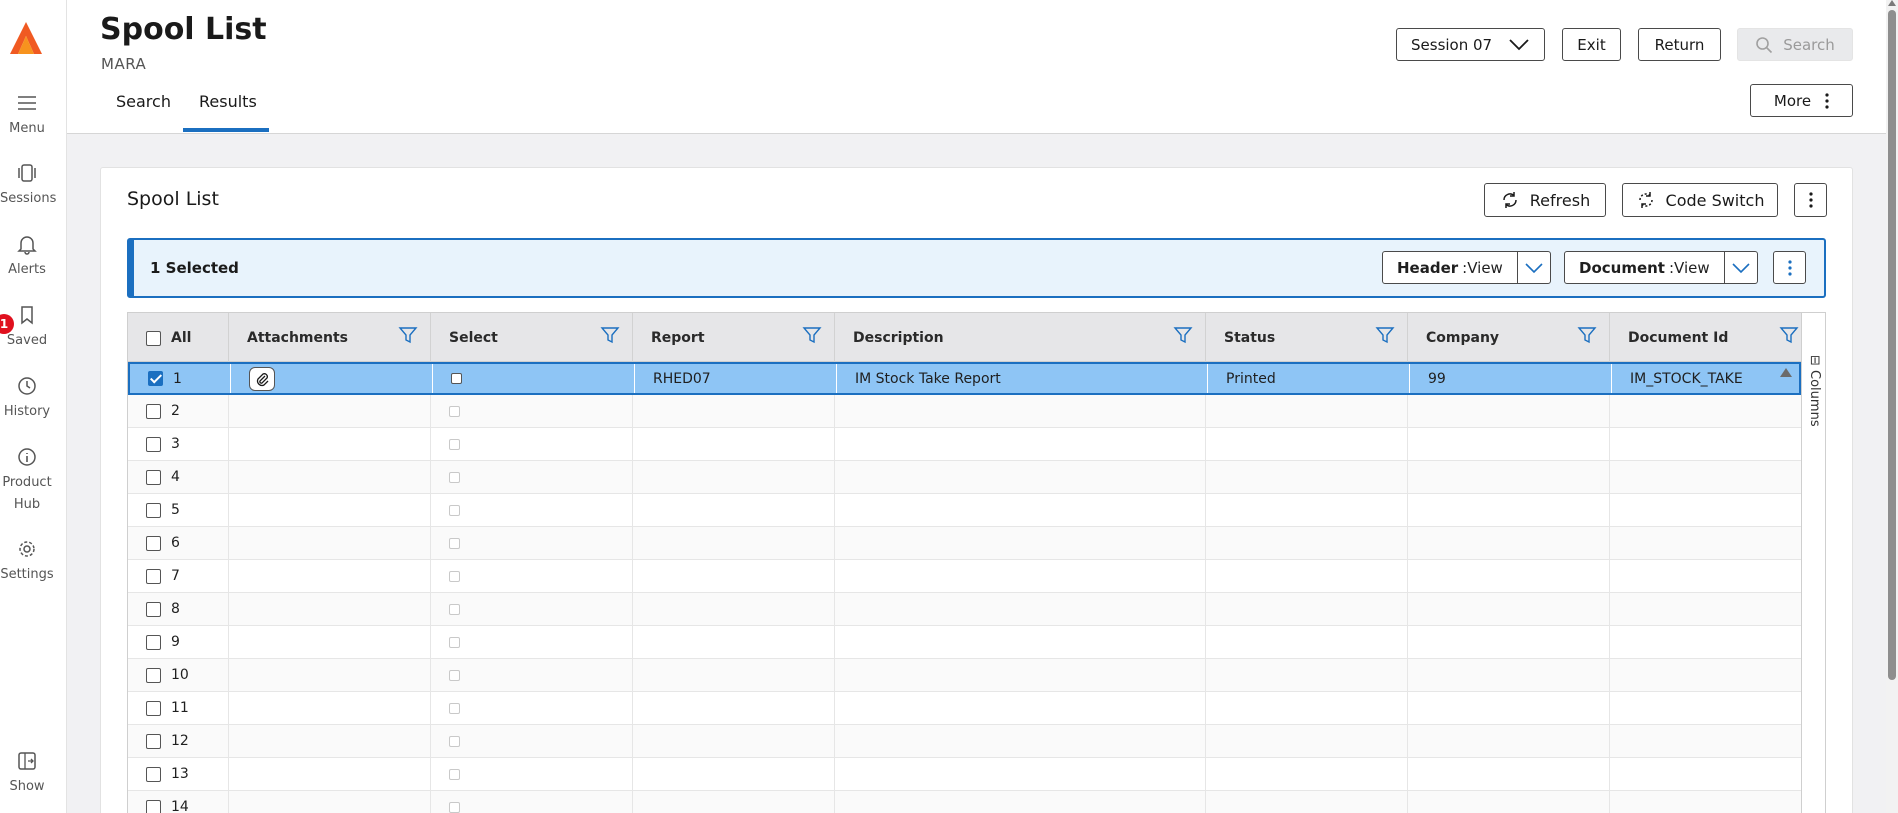 The image size is (1898, 813). I want to click on column-header-report: Report, so click(734, 337).